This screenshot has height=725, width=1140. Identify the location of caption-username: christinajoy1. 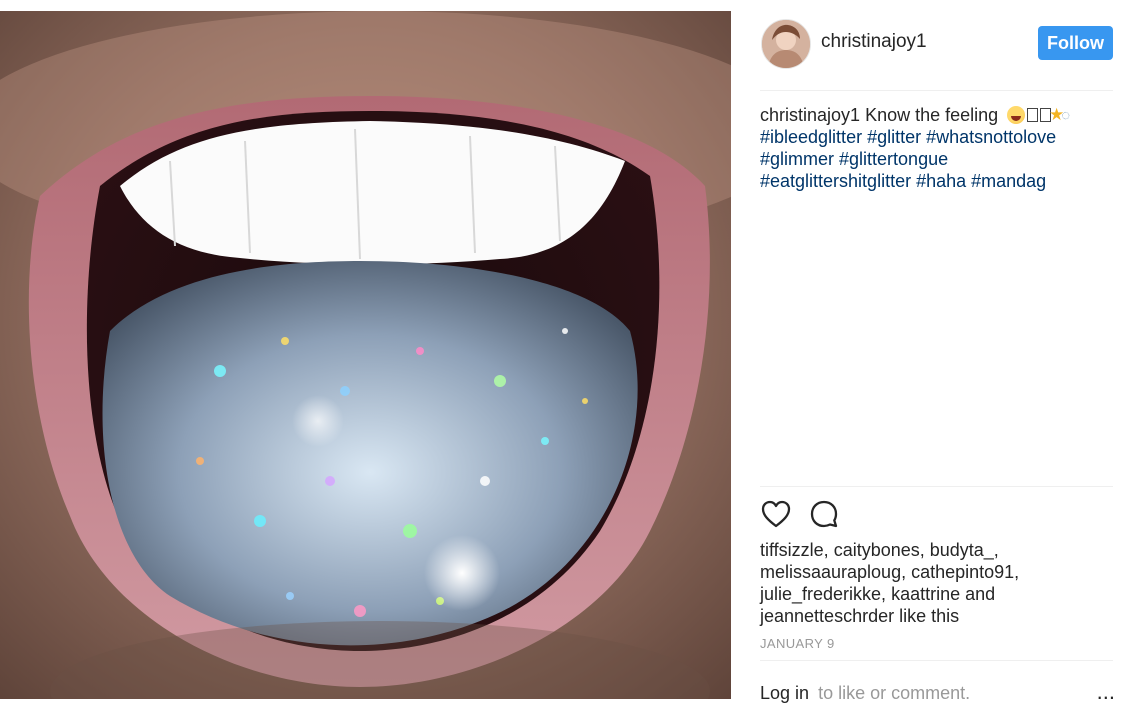
(810, 115).